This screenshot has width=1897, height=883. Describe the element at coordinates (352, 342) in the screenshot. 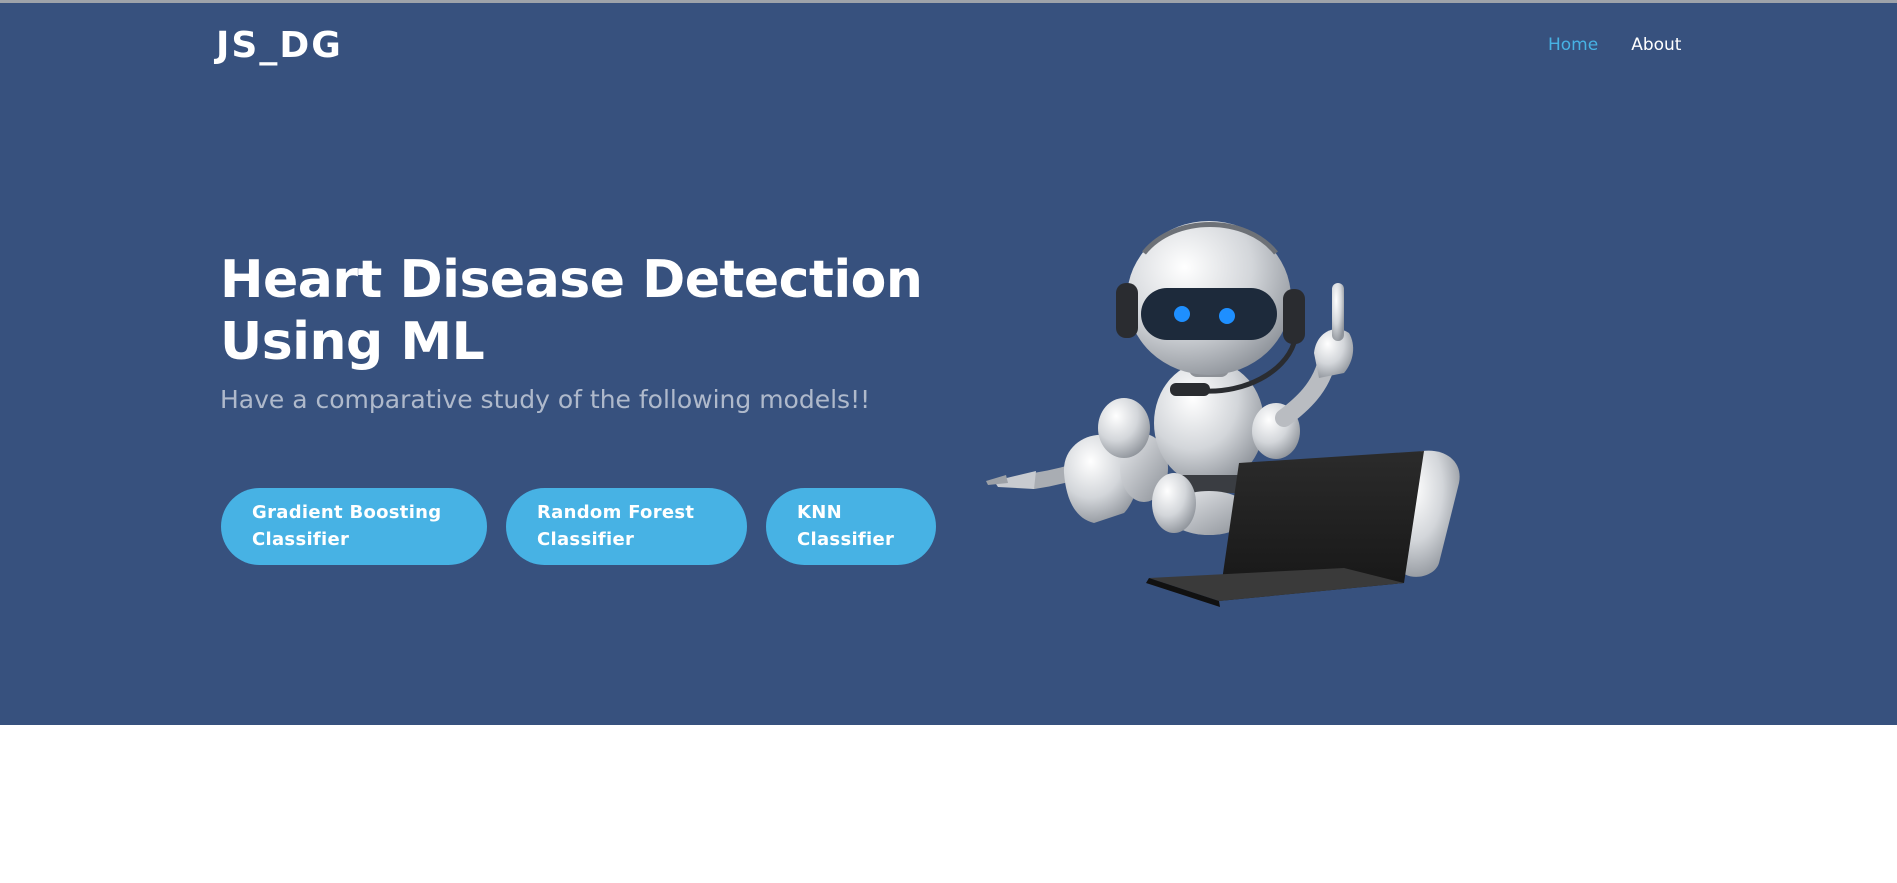

I see `hero-title-line-2: Using ML` at that location.